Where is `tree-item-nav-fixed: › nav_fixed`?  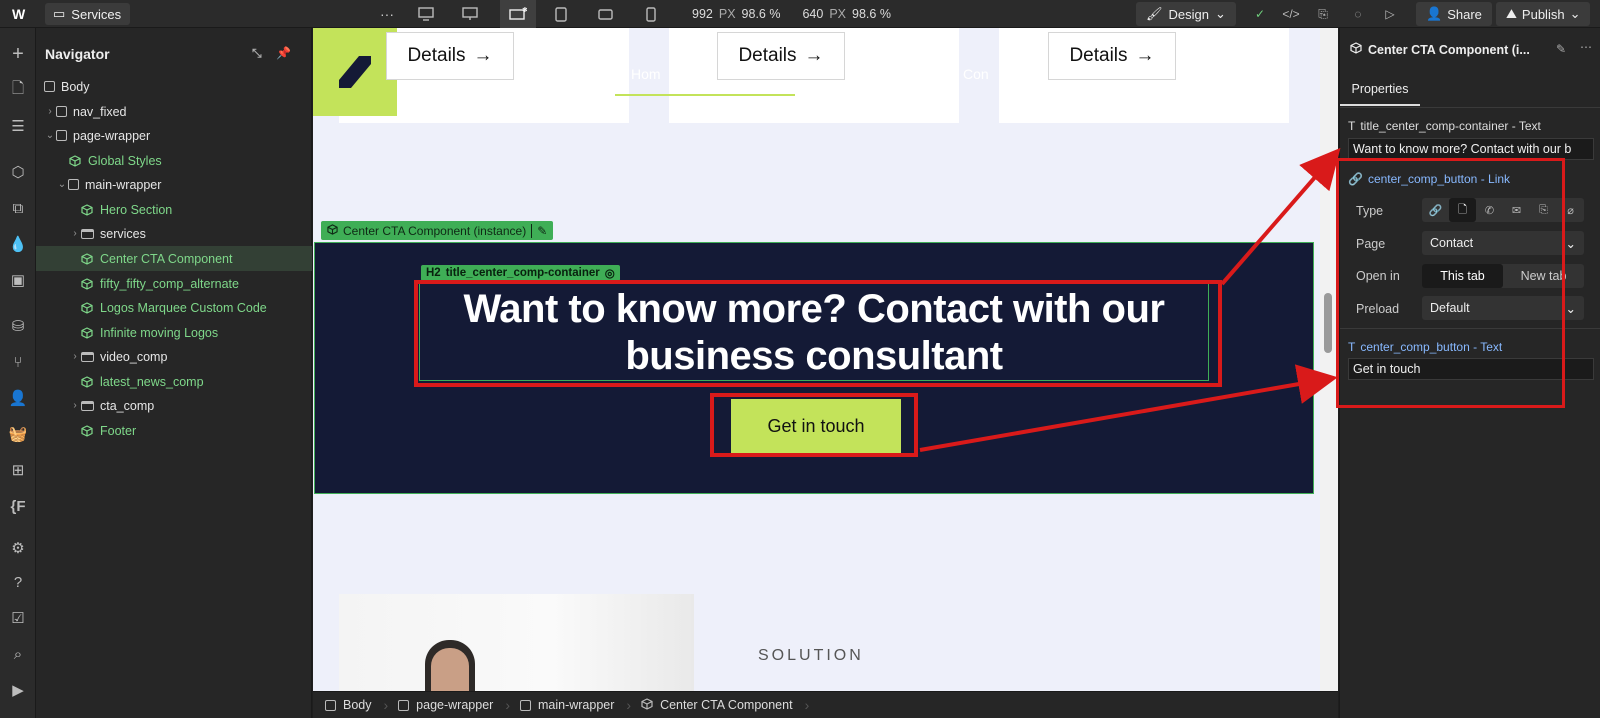
tree-item-nav-fixed: › nav_fixed is located at coordinates (174, 111).